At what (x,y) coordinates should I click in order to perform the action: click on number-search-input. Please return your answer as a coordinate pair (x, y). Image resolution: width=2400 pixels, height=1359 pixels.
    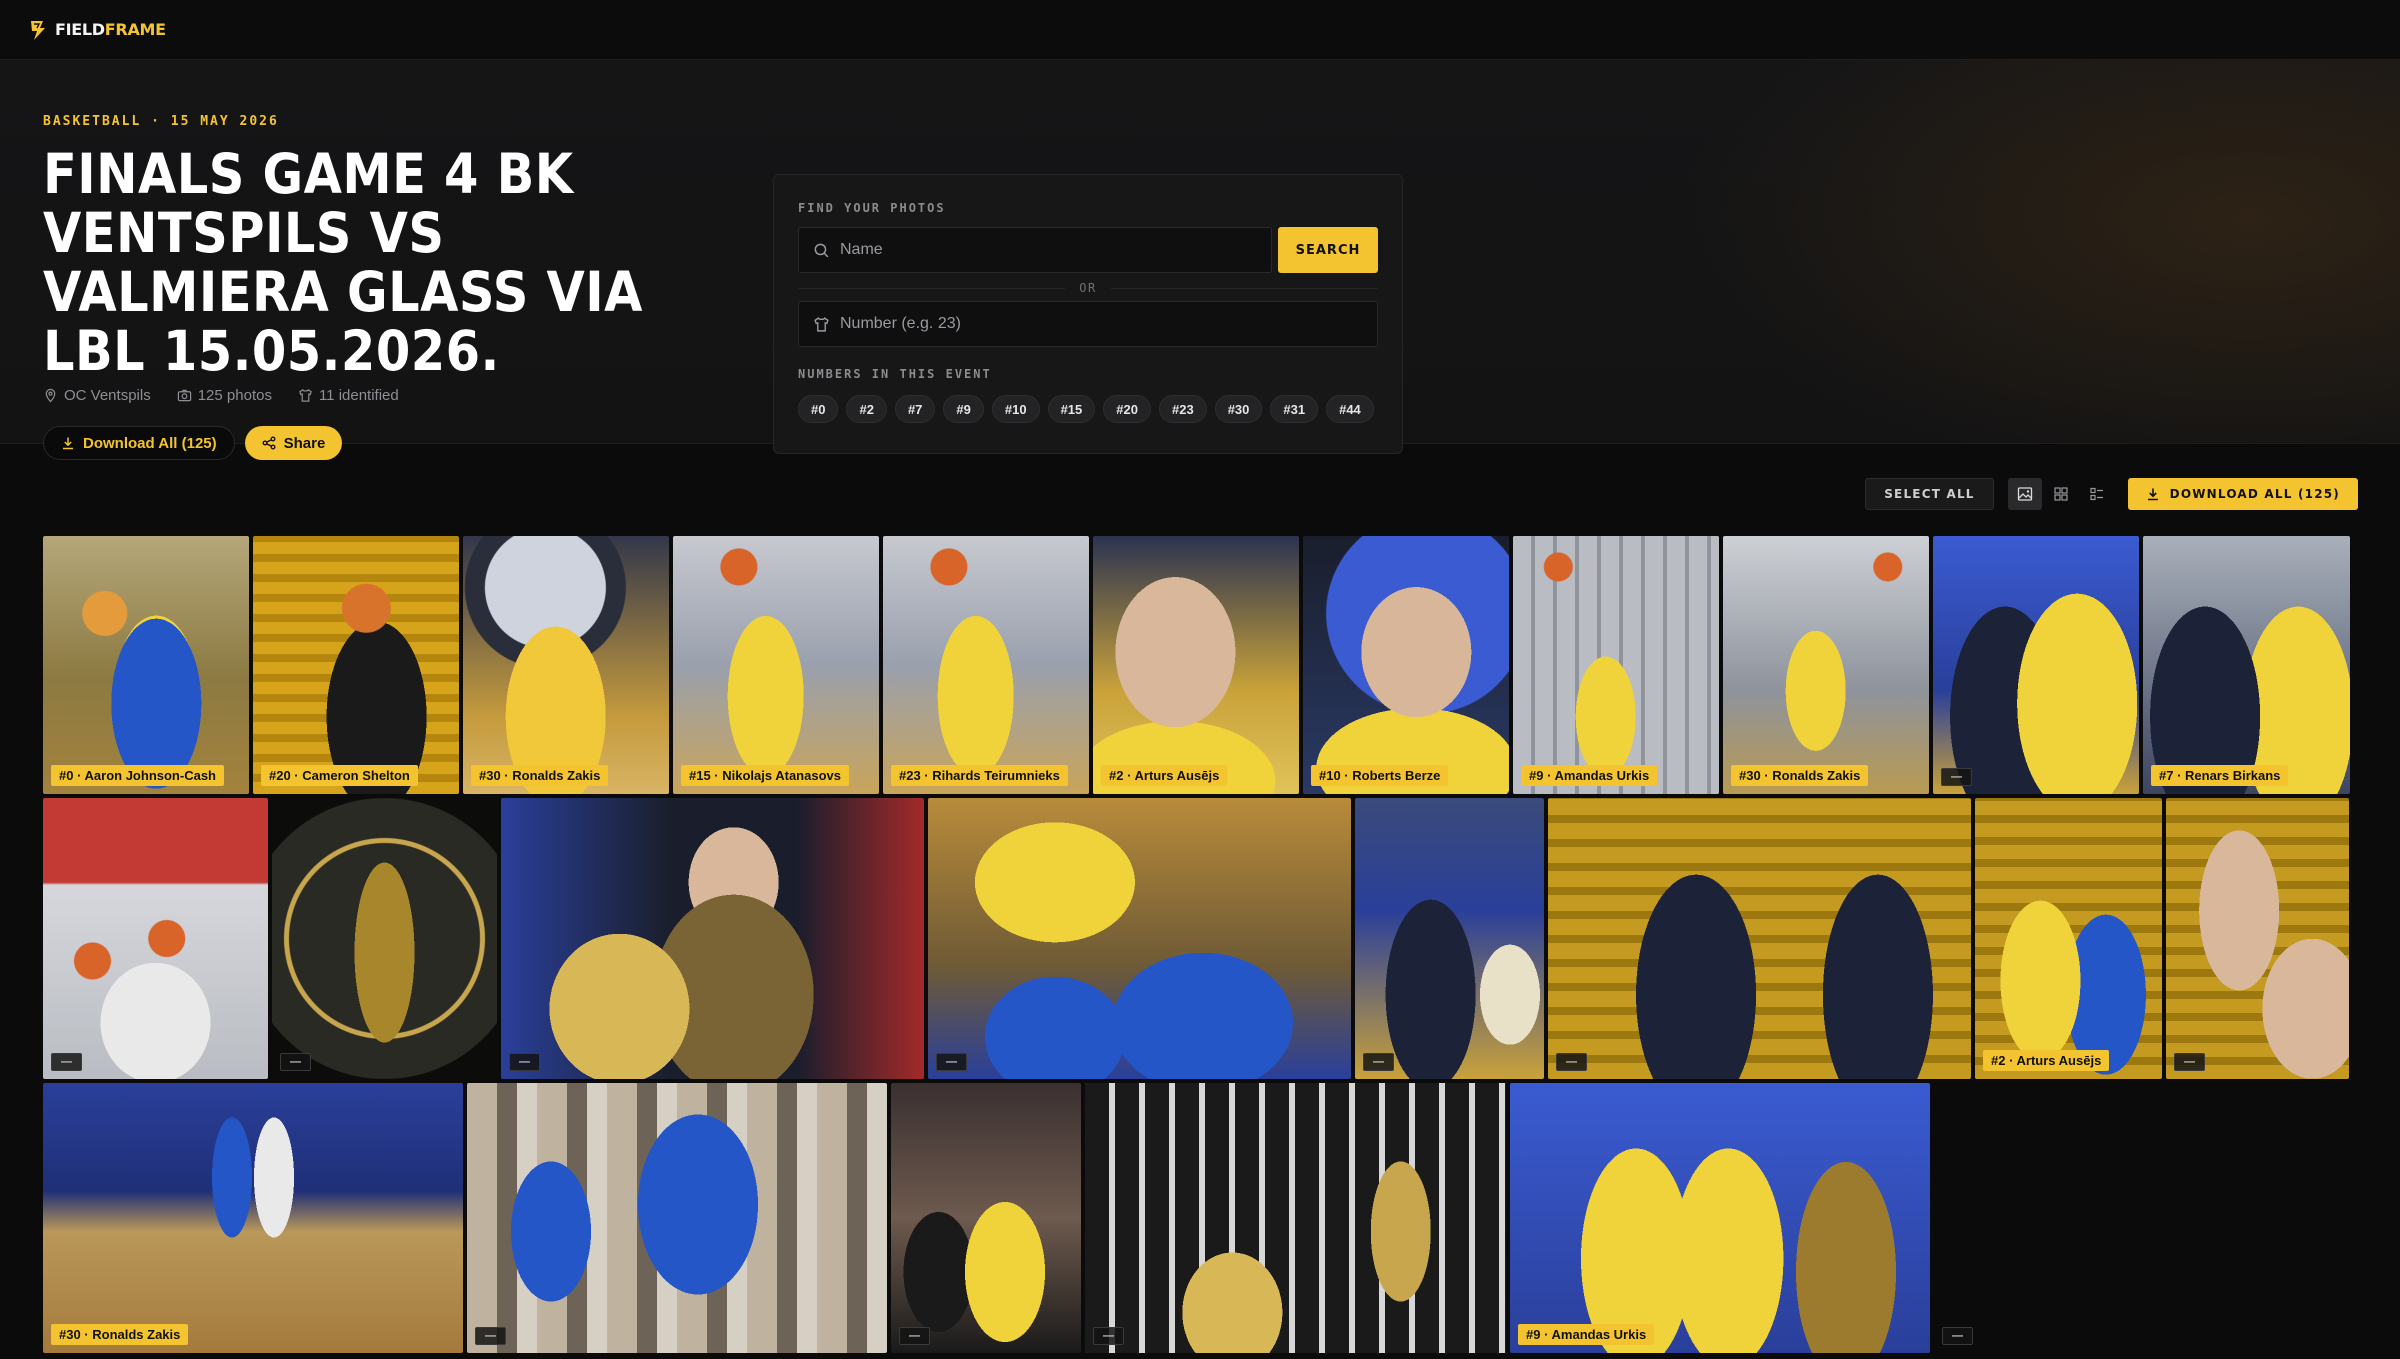
    Looking at the image, I should click on (1101, 324).